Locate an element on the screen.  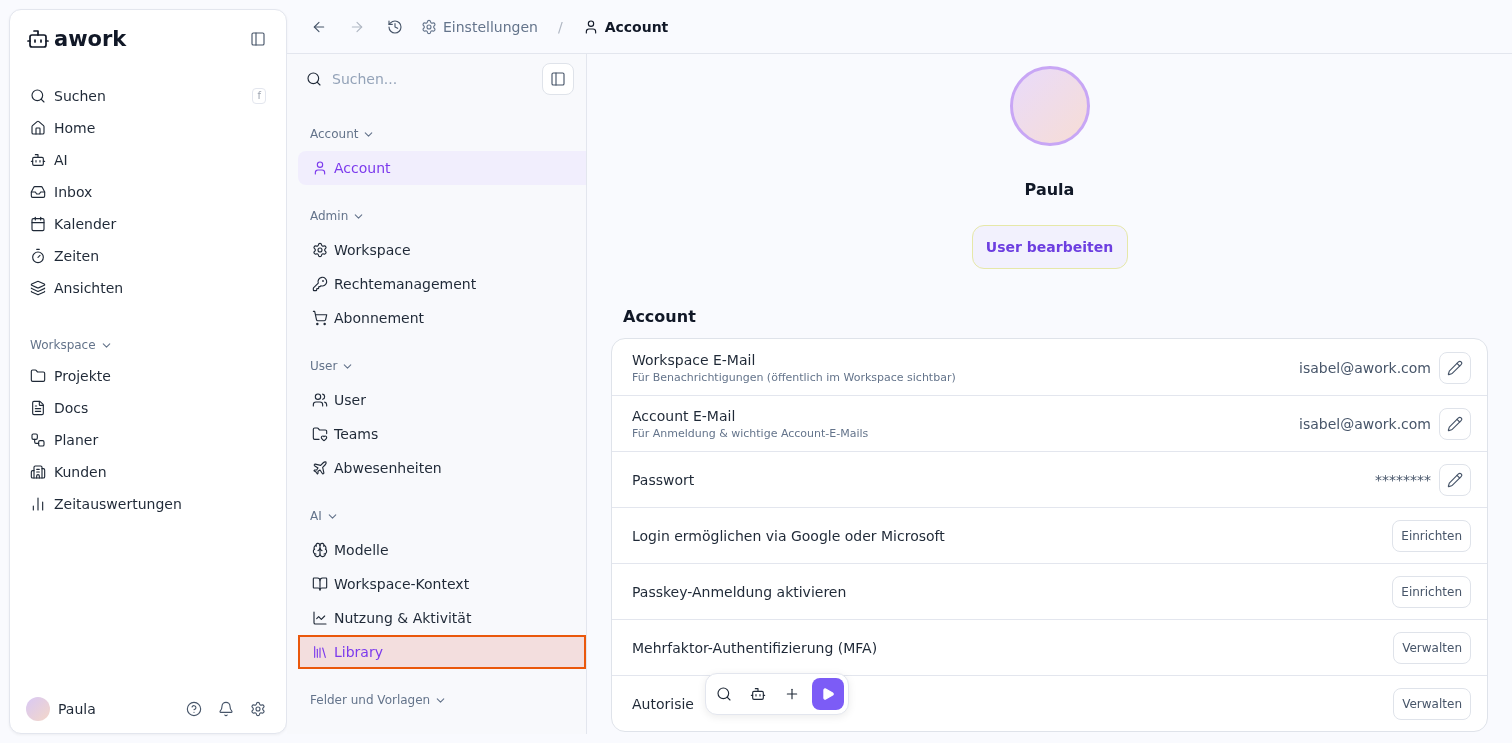
row-label: Login ermöglichen via Google oder Microsoft is located at coordinates (789, 535).